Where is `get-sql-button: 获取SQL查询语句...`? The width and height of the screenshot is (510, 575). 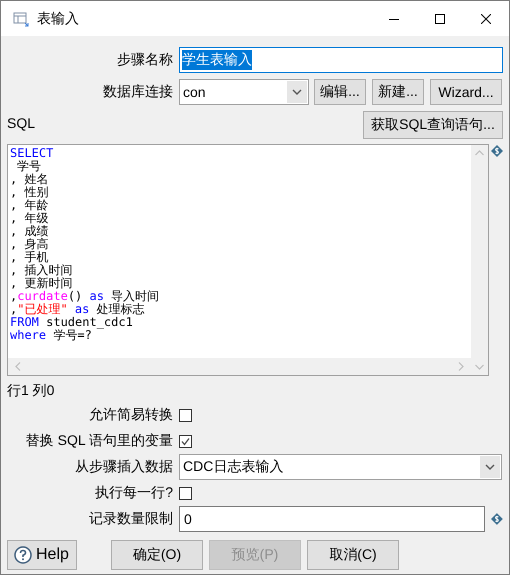 get-sql-button: 获取SQL查询语句... is located at coordinates (433, 125).